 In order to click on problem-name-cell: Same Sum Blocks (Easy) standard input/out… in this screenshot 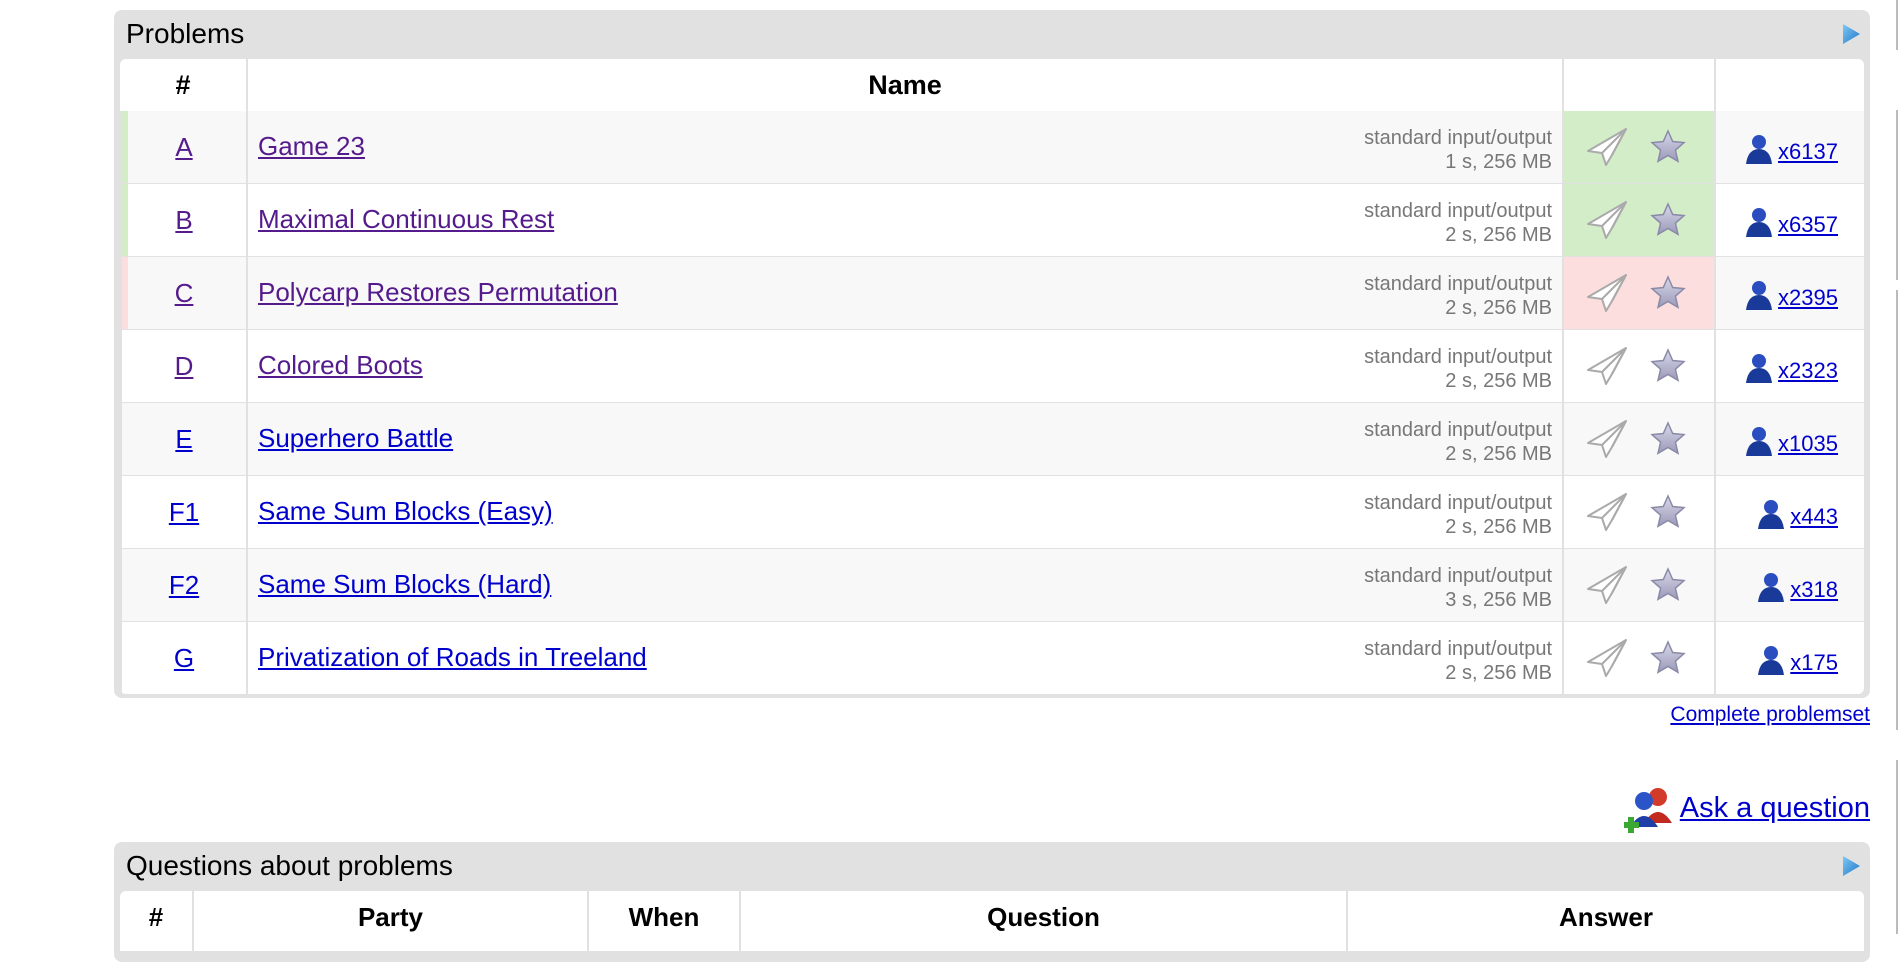, I will do `click(904, 512)`.